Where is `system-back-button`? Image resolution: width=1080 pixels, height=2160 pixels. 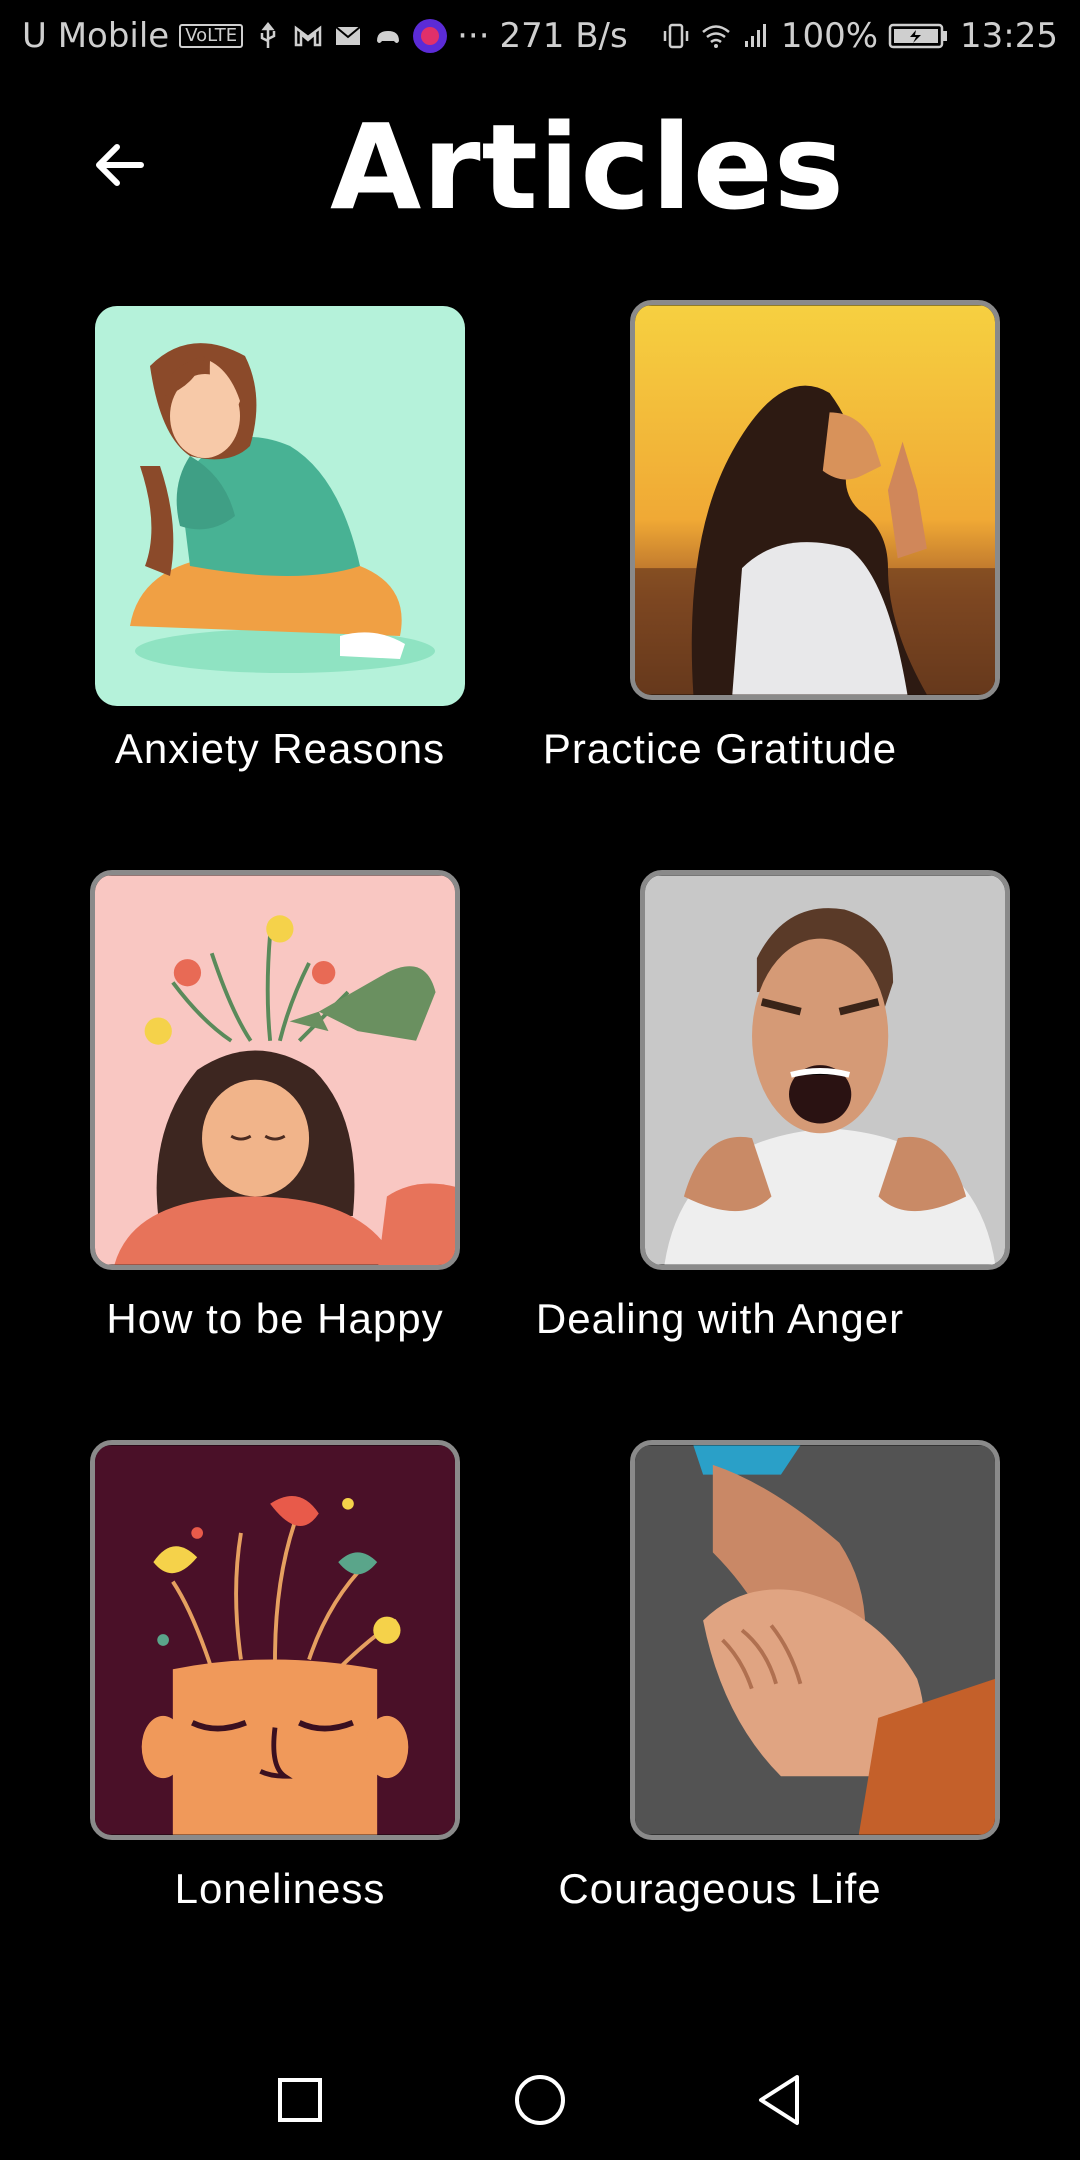
system-back-button is located at coordinates (780, 2100).